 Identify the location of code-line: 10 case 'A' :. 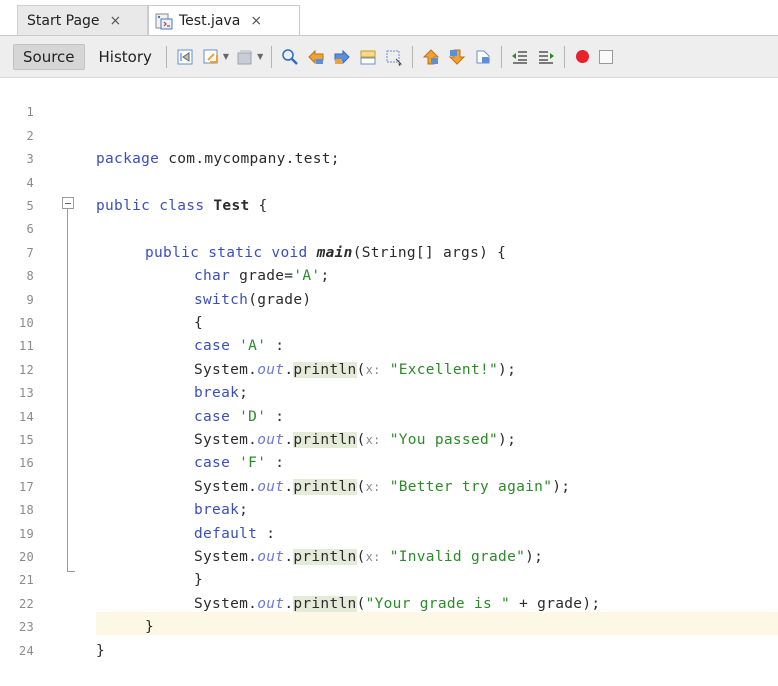
(389, 321).